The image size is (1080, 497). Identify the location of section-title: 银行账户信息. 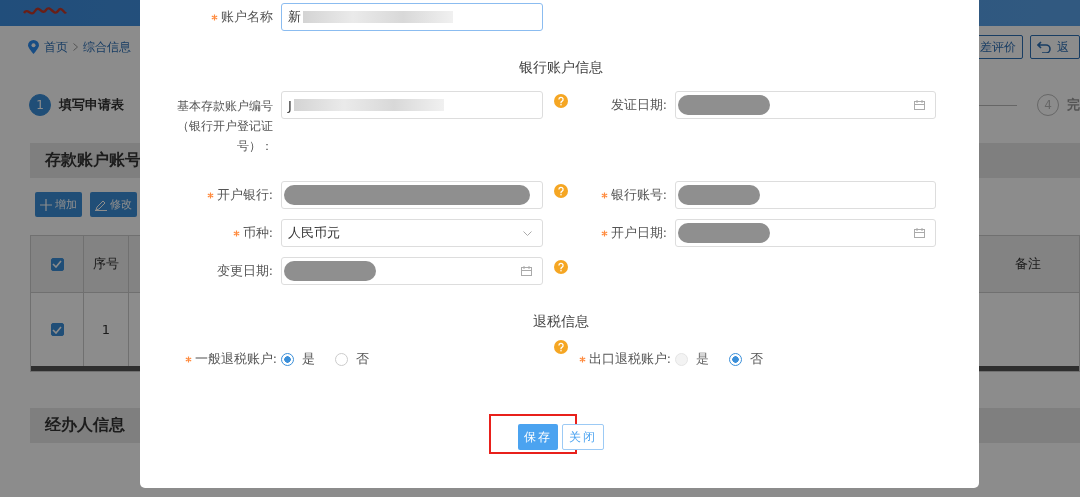
(560, 67).